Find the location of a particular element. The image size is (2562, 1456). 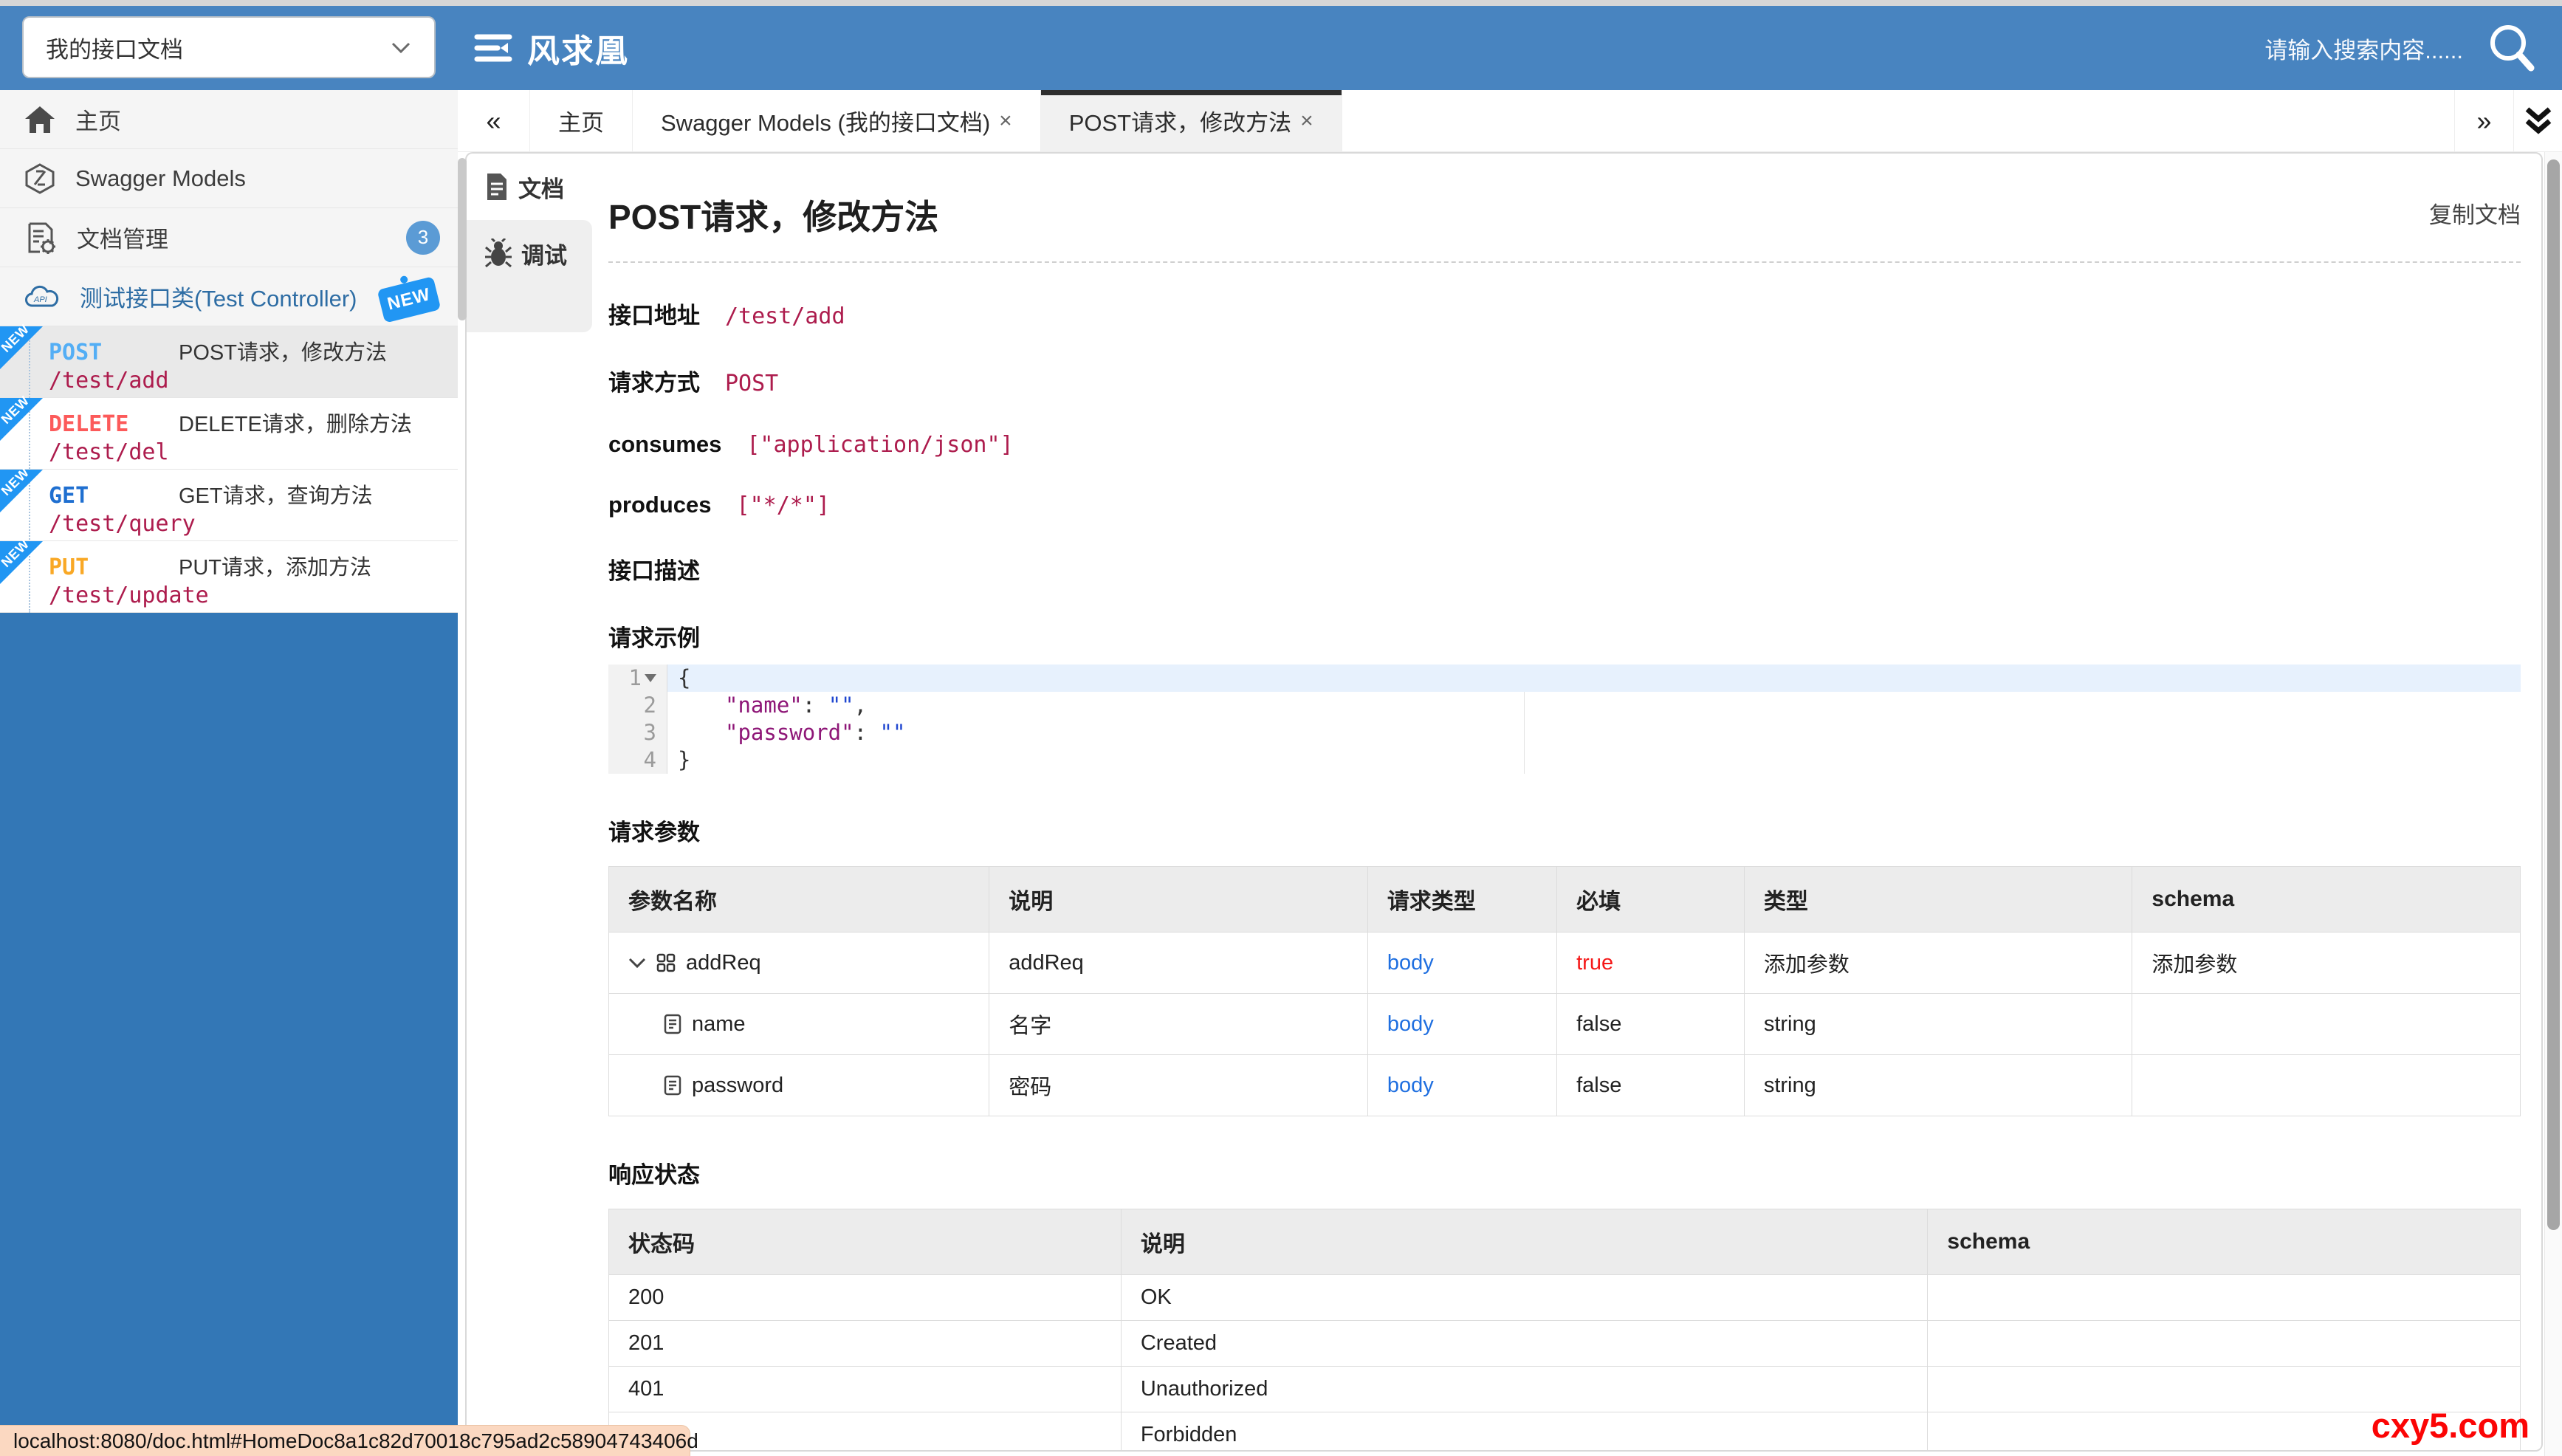

api-cloud-icon: API is located at coordinates (42, 297).